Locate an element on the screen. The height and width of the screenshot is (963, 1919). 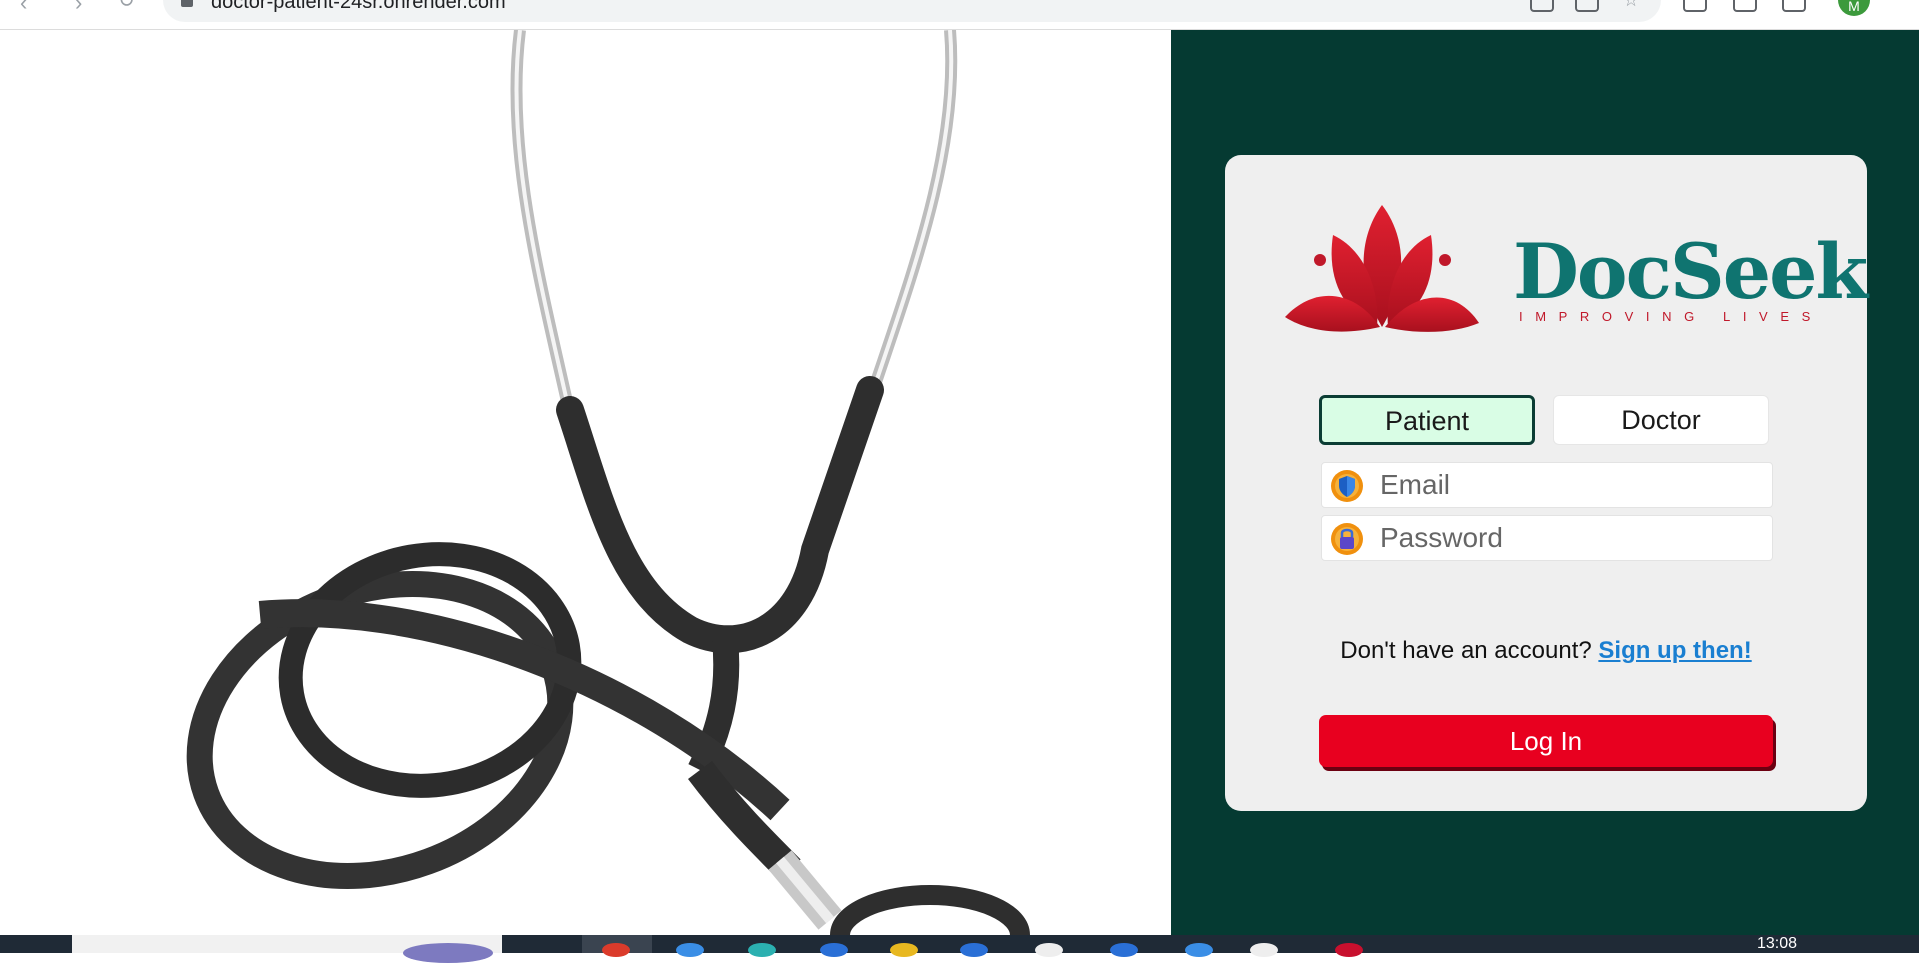
signup-prompt-text: Don't have an account? is located at coordinates (1466, 650).